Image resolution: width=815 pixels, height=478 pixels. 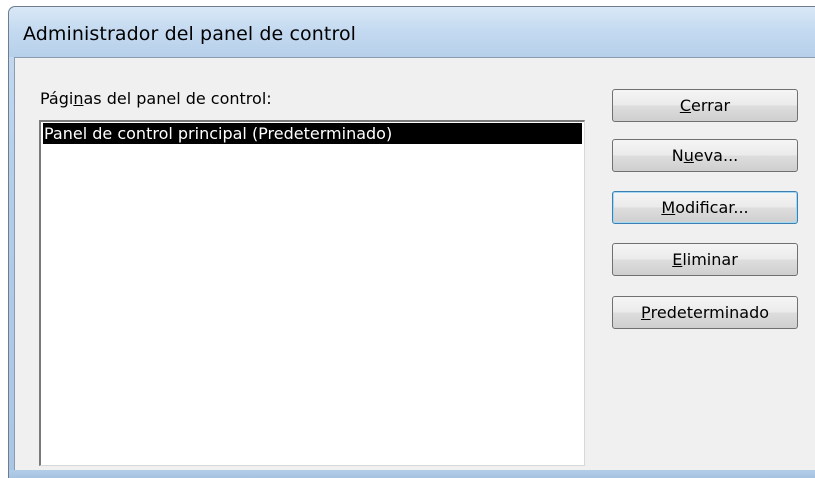 What do you see at coordinates (57, 98) in the screenshot?
I see `pages-list-label-pre: Pági` at bounding box center [57, 98].